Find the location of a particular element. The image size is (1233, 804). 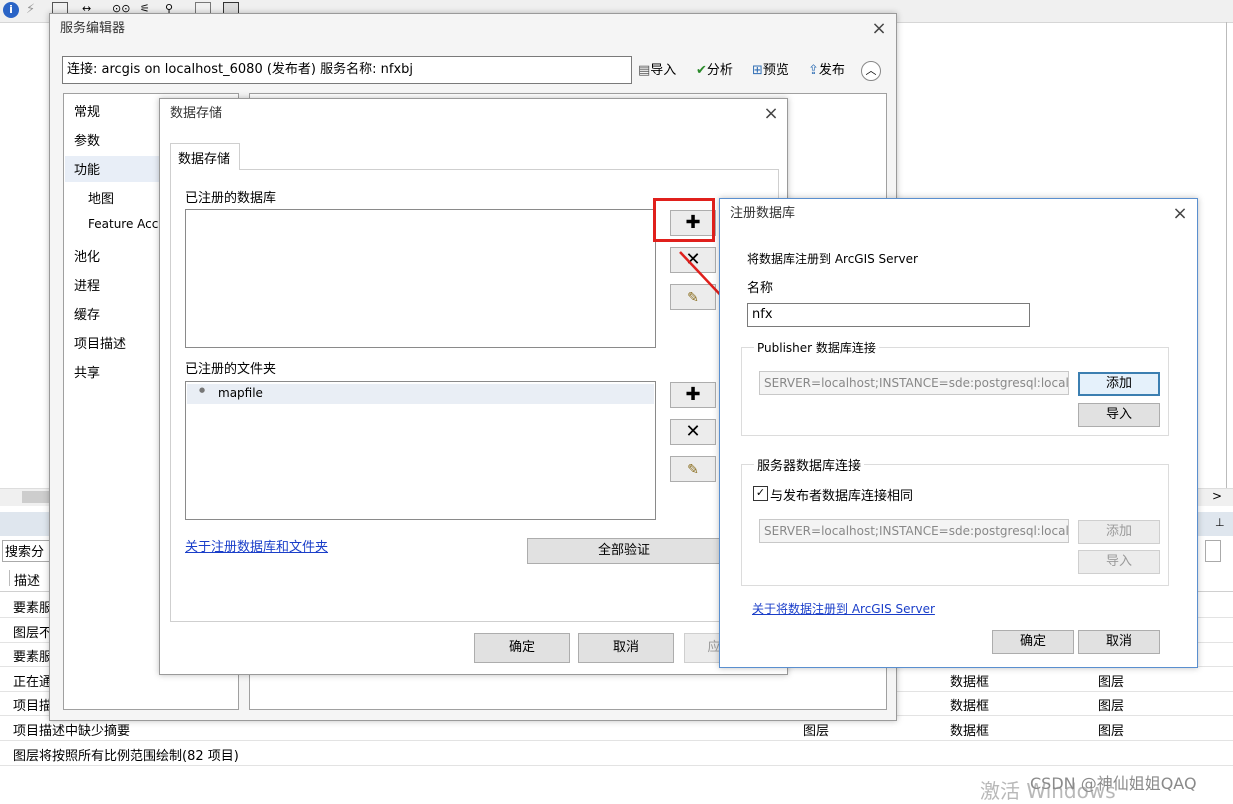

scroll-thumb is located at coordinates (36, 497).